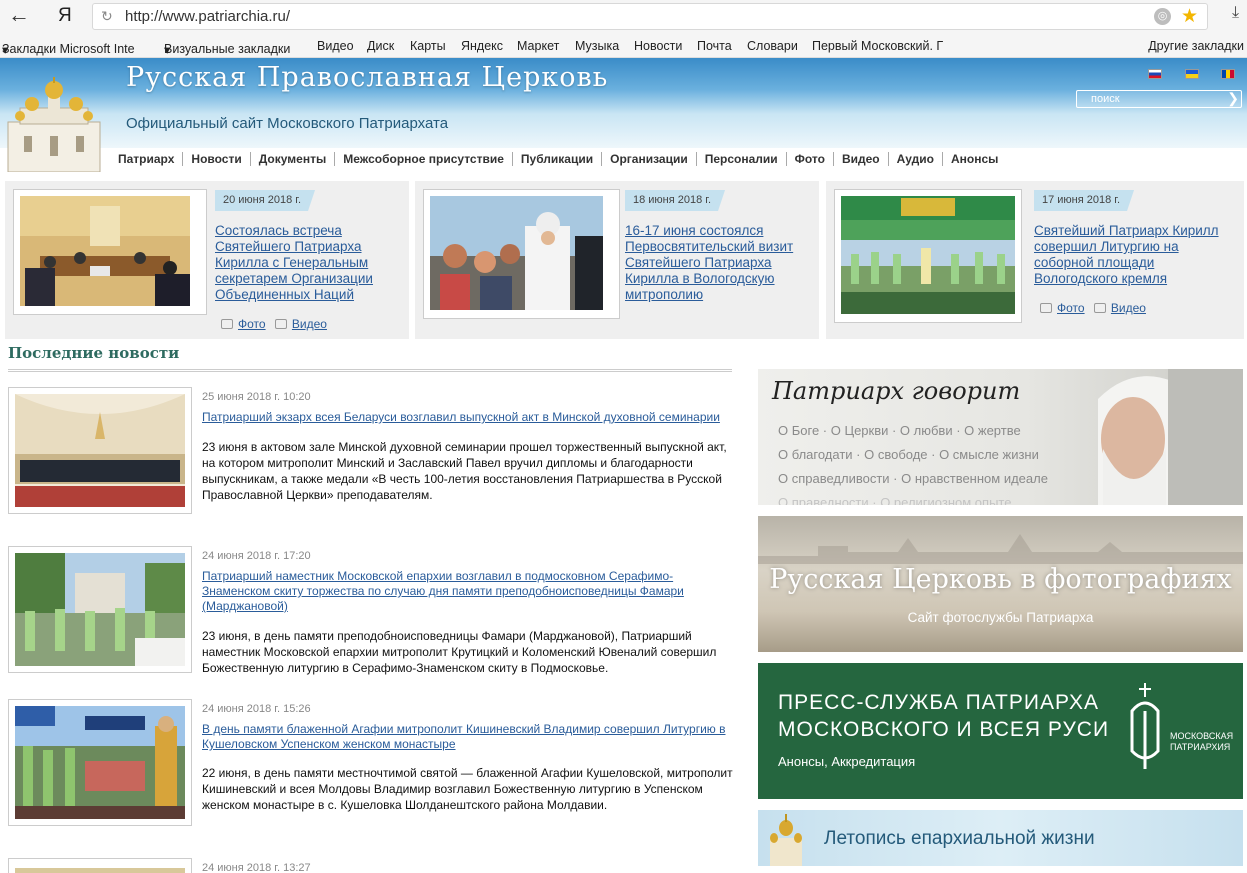 Image resolution: width=1247 pixels, height=873 pixels. Describe the element at coordinates (1191, 74) in the screenshot. I see `ukrainian-flag-icon` at that location.